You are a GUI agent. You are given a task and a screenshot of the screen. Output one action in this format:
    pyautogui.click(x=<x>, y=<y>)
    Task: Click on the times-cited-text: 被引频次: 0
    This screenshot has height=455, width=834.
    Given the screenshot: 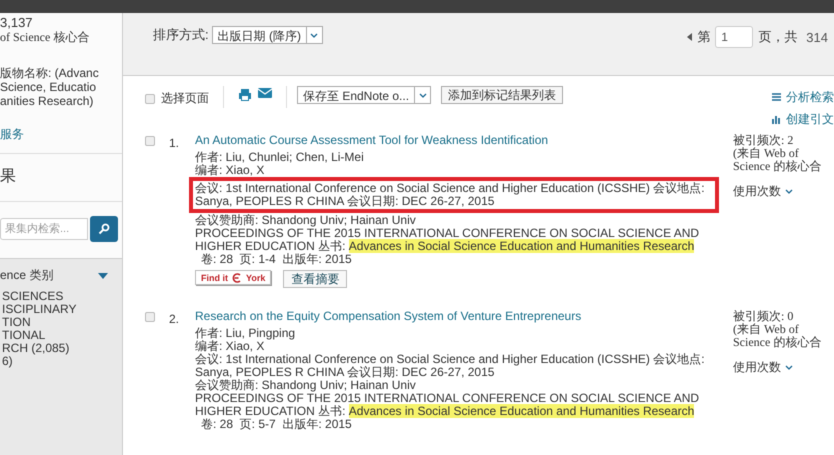 What is the action you would take?
    pyautogui.click(x=763, y=316)
    